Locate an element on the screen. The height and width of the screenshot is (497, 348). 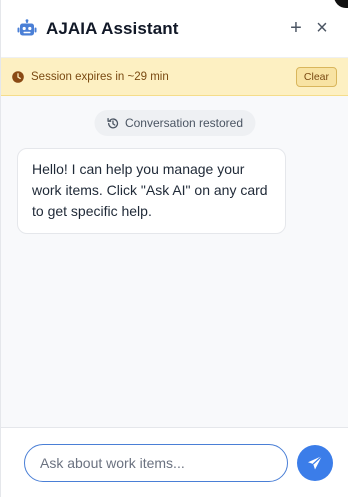
new-chat-button: + is located at coordinates (296, 29).